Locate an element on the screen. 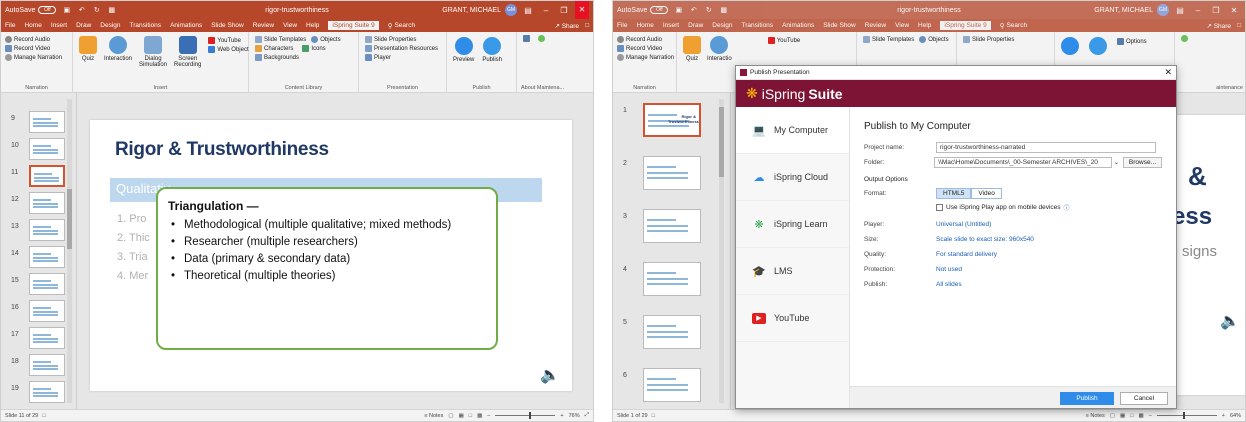 The width and height of the screenshot is (1246, 422). nav-ispring-learn: ❋ iSpring Learn is located at coordinates (792, 224).